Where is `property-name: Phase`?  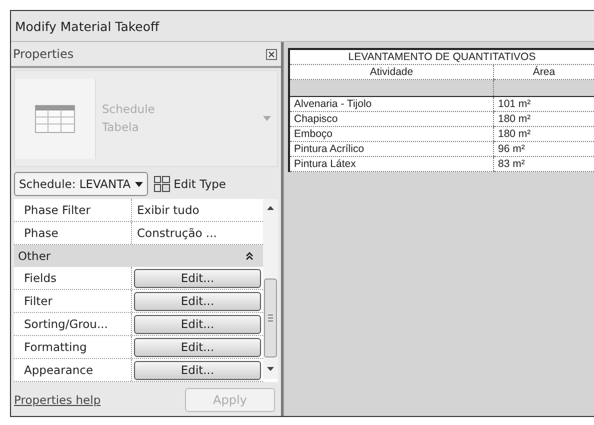
property-name: Phase is located at coordinates (73, 233).